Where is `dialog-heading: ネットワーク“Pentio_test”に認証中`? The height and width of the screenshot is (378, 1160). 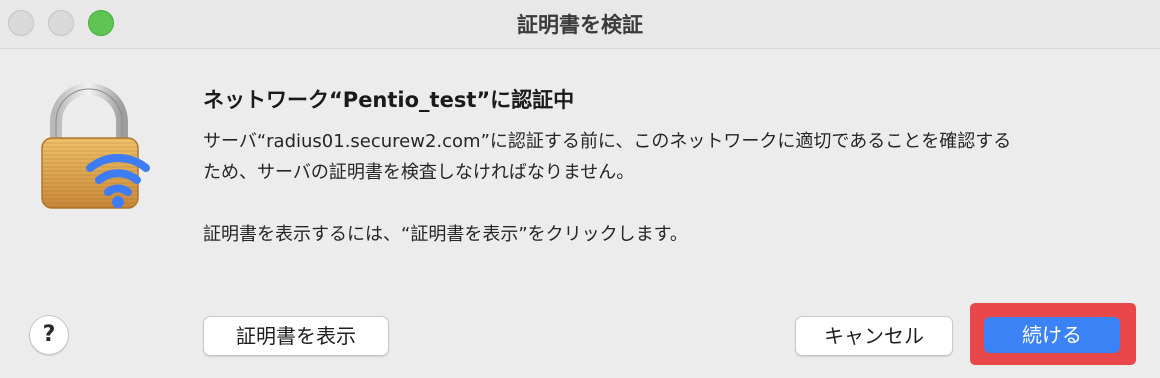 dialog-heading: ネットワーク“Pentio_test”に認証中 is located at coordinates (389, 100).